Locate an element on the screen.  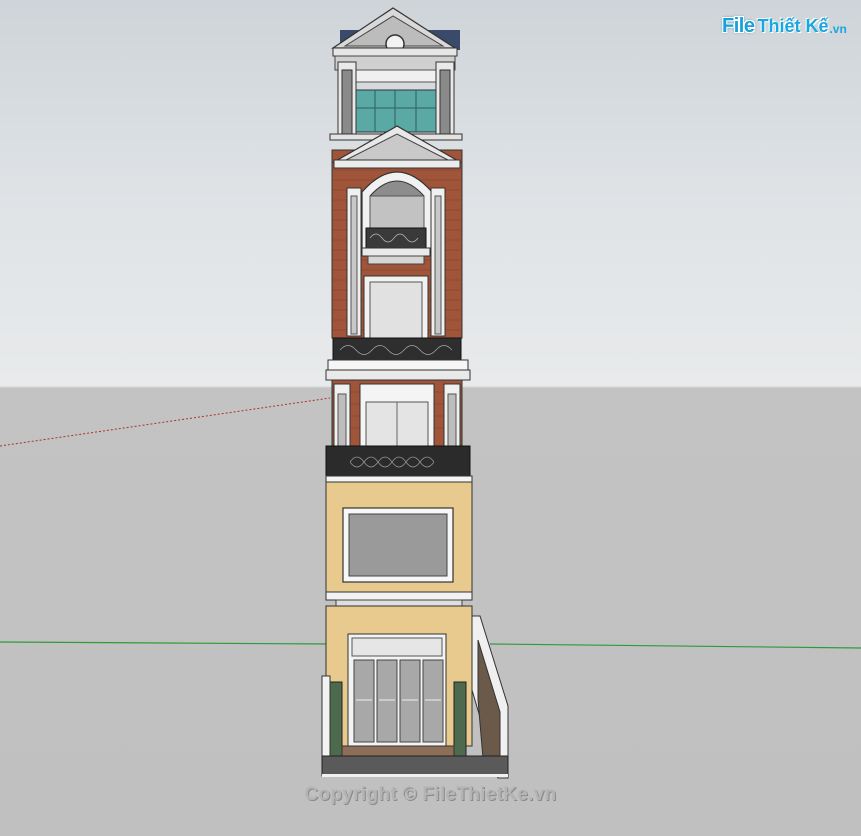
copyright-watermark: Copyright © FileThietKe.vn is located at coordinates (430, 794).